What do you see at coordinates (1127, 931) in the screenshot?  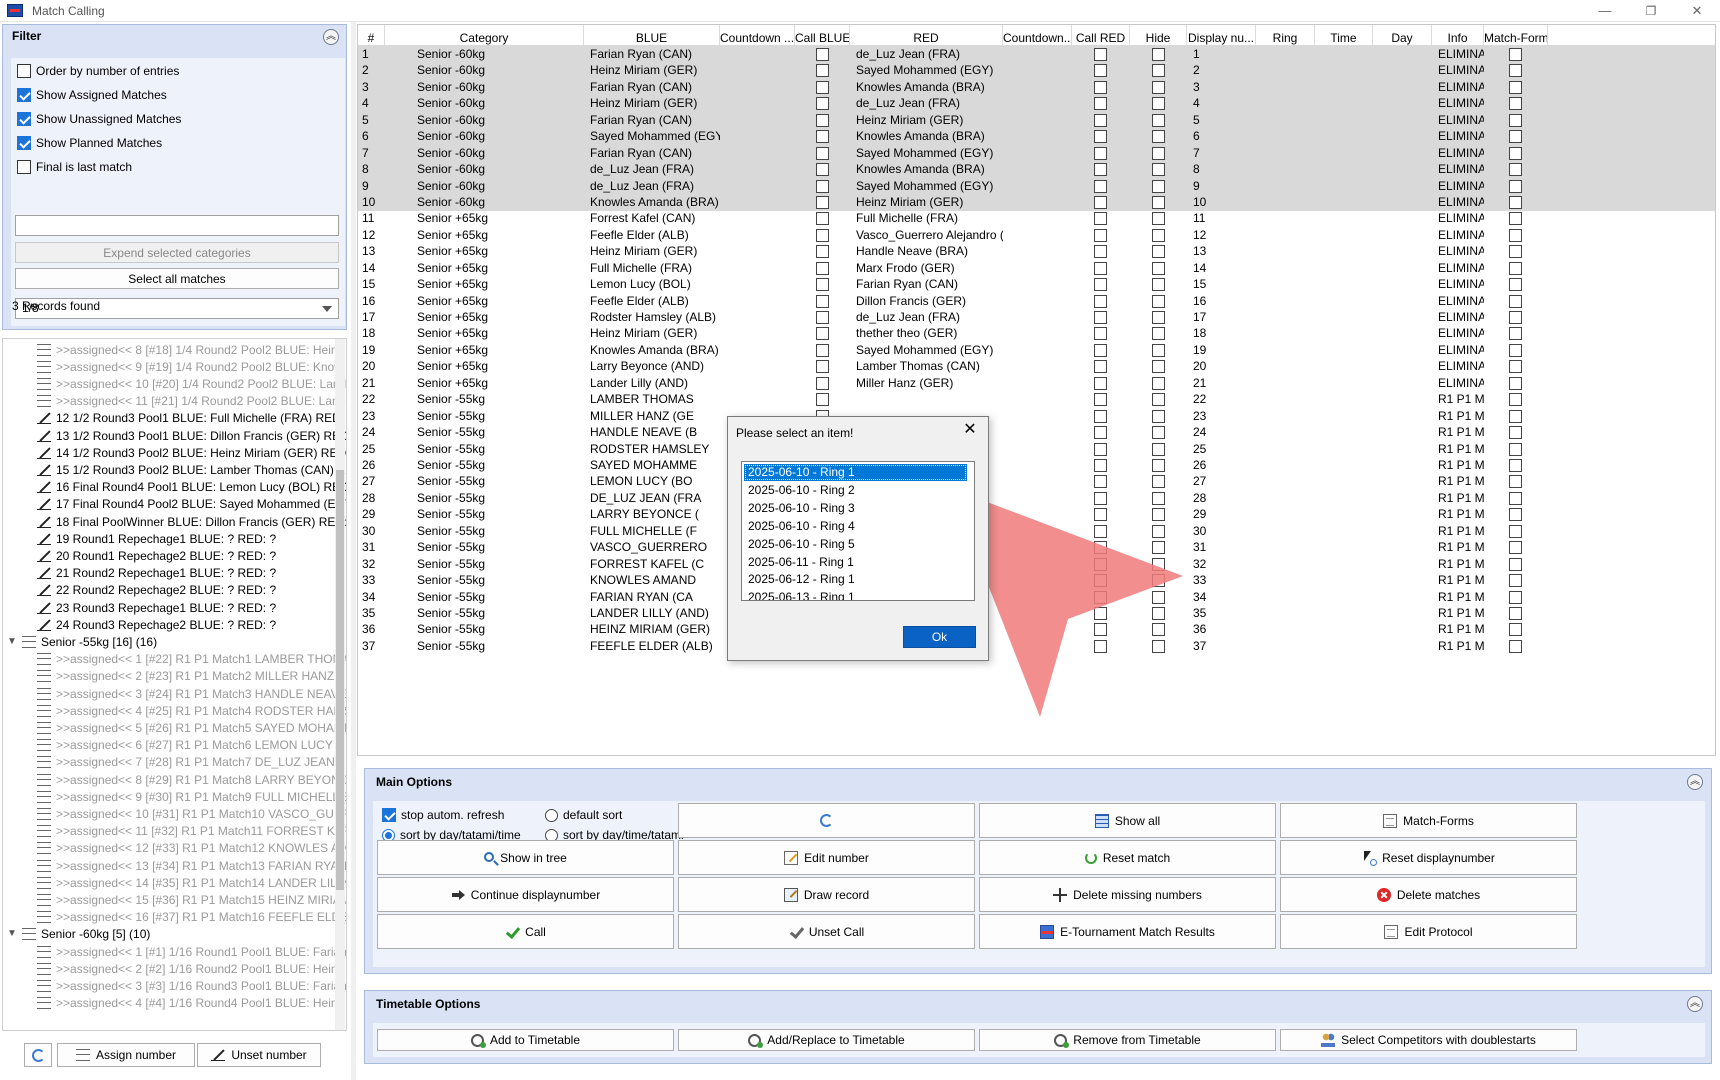 I see `e-tournament-button: E-Tournament Match Results` at bounding box center [1127, 931].